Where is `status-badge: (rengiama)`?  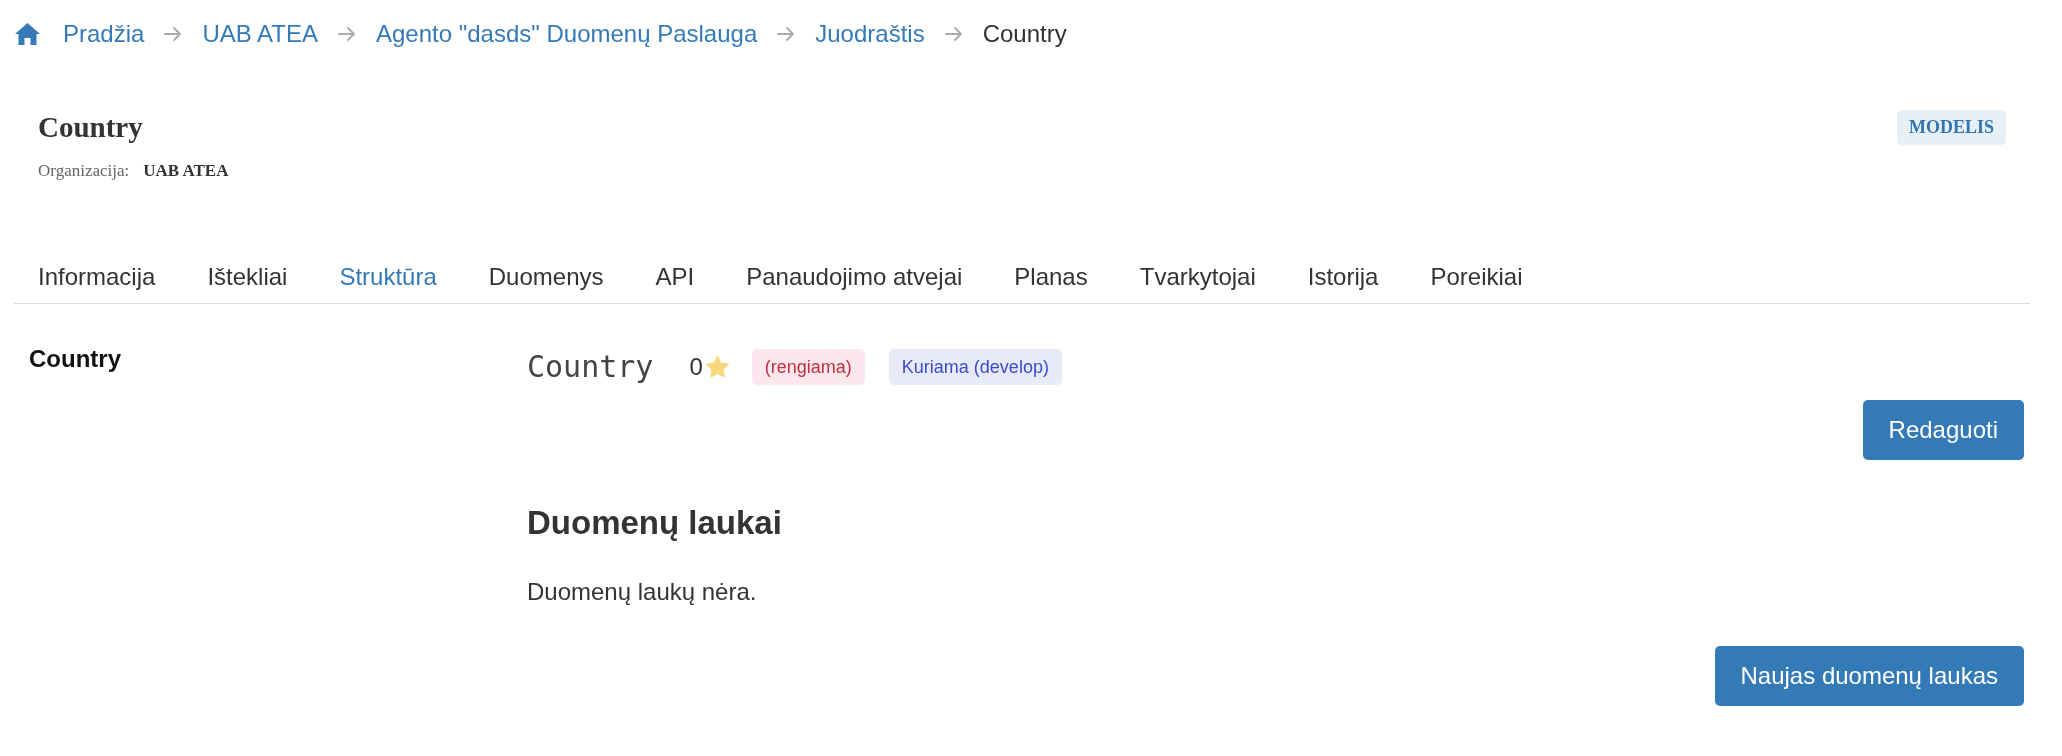
status-badge: (rengiama) is located at coordinates (808, 367).